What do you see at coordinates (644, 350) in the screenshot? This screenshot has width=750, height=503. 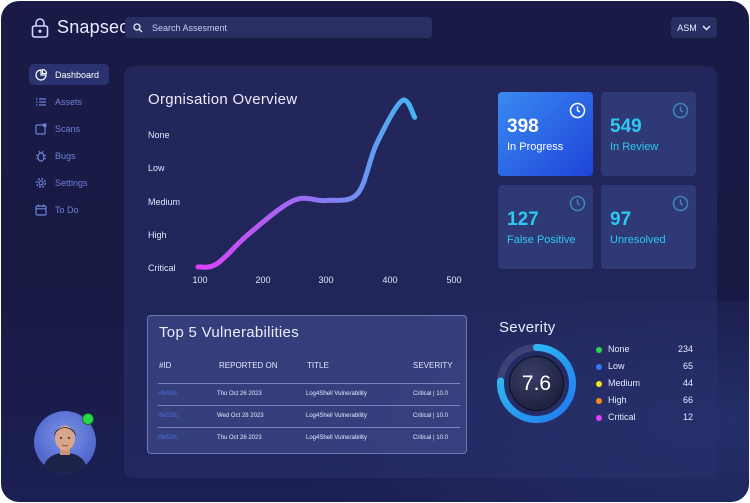 I see `severity-legend-none: None 234` at bounding box center [644, 350].